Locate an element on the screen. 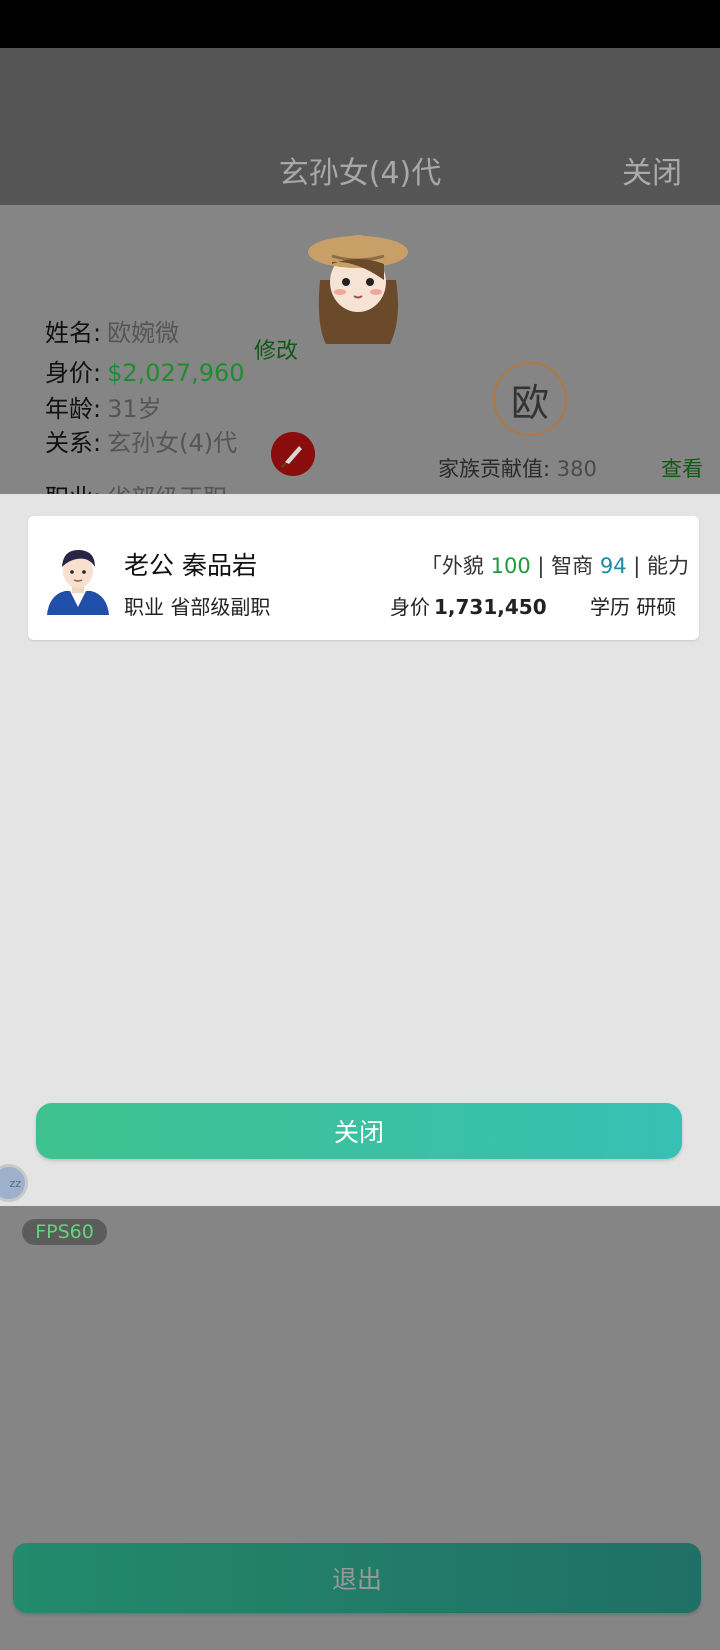 The image size is (720, 1650). spouse-job-label: 职业 is located at coordinates (144, 607).